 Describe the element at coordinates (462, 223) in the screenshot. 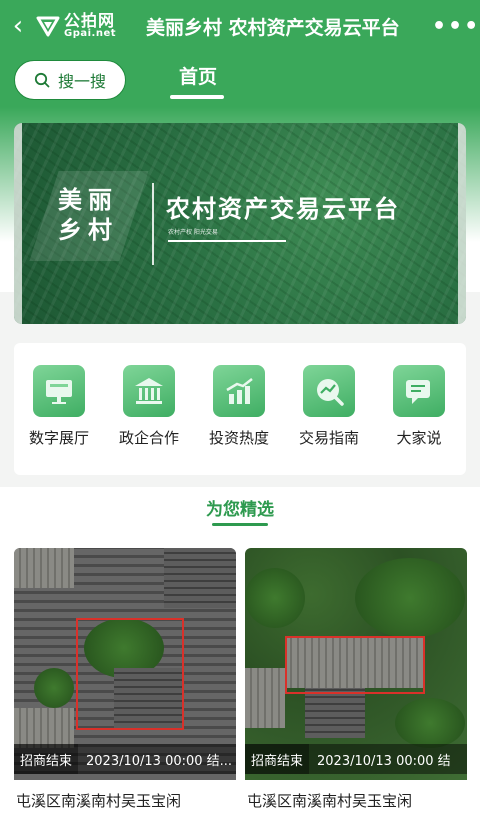

I see `banner-next-peek` at that location.